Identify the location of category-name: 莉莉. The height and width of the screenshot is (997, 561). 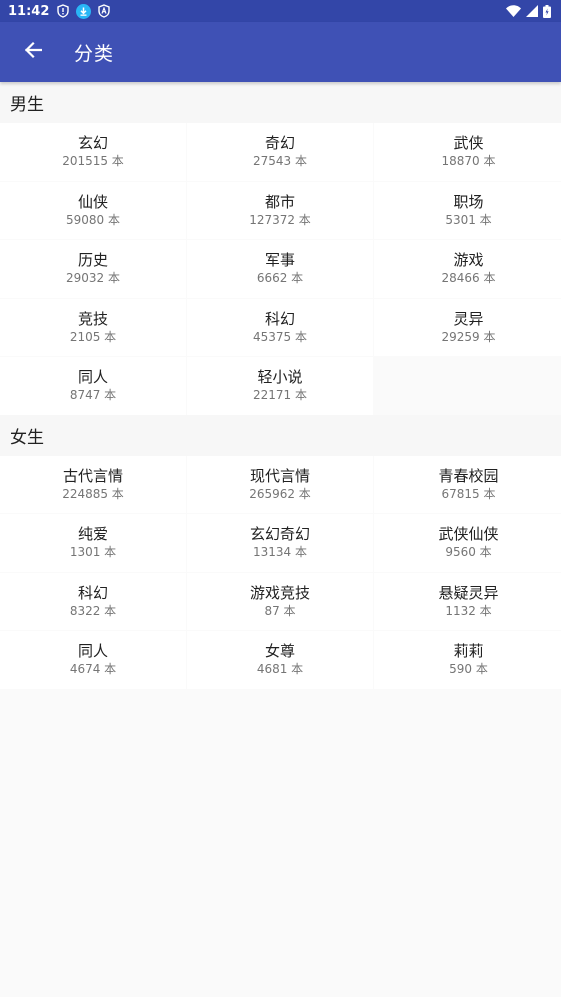
(468, 651).